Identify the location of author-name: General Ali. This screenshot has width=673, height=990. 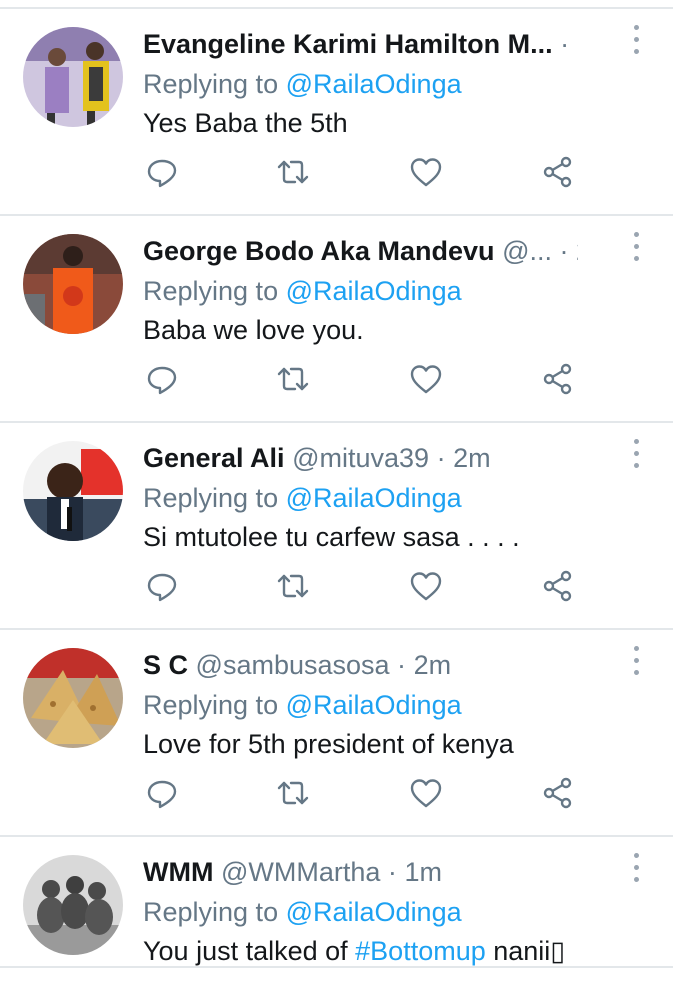
(214, 458).